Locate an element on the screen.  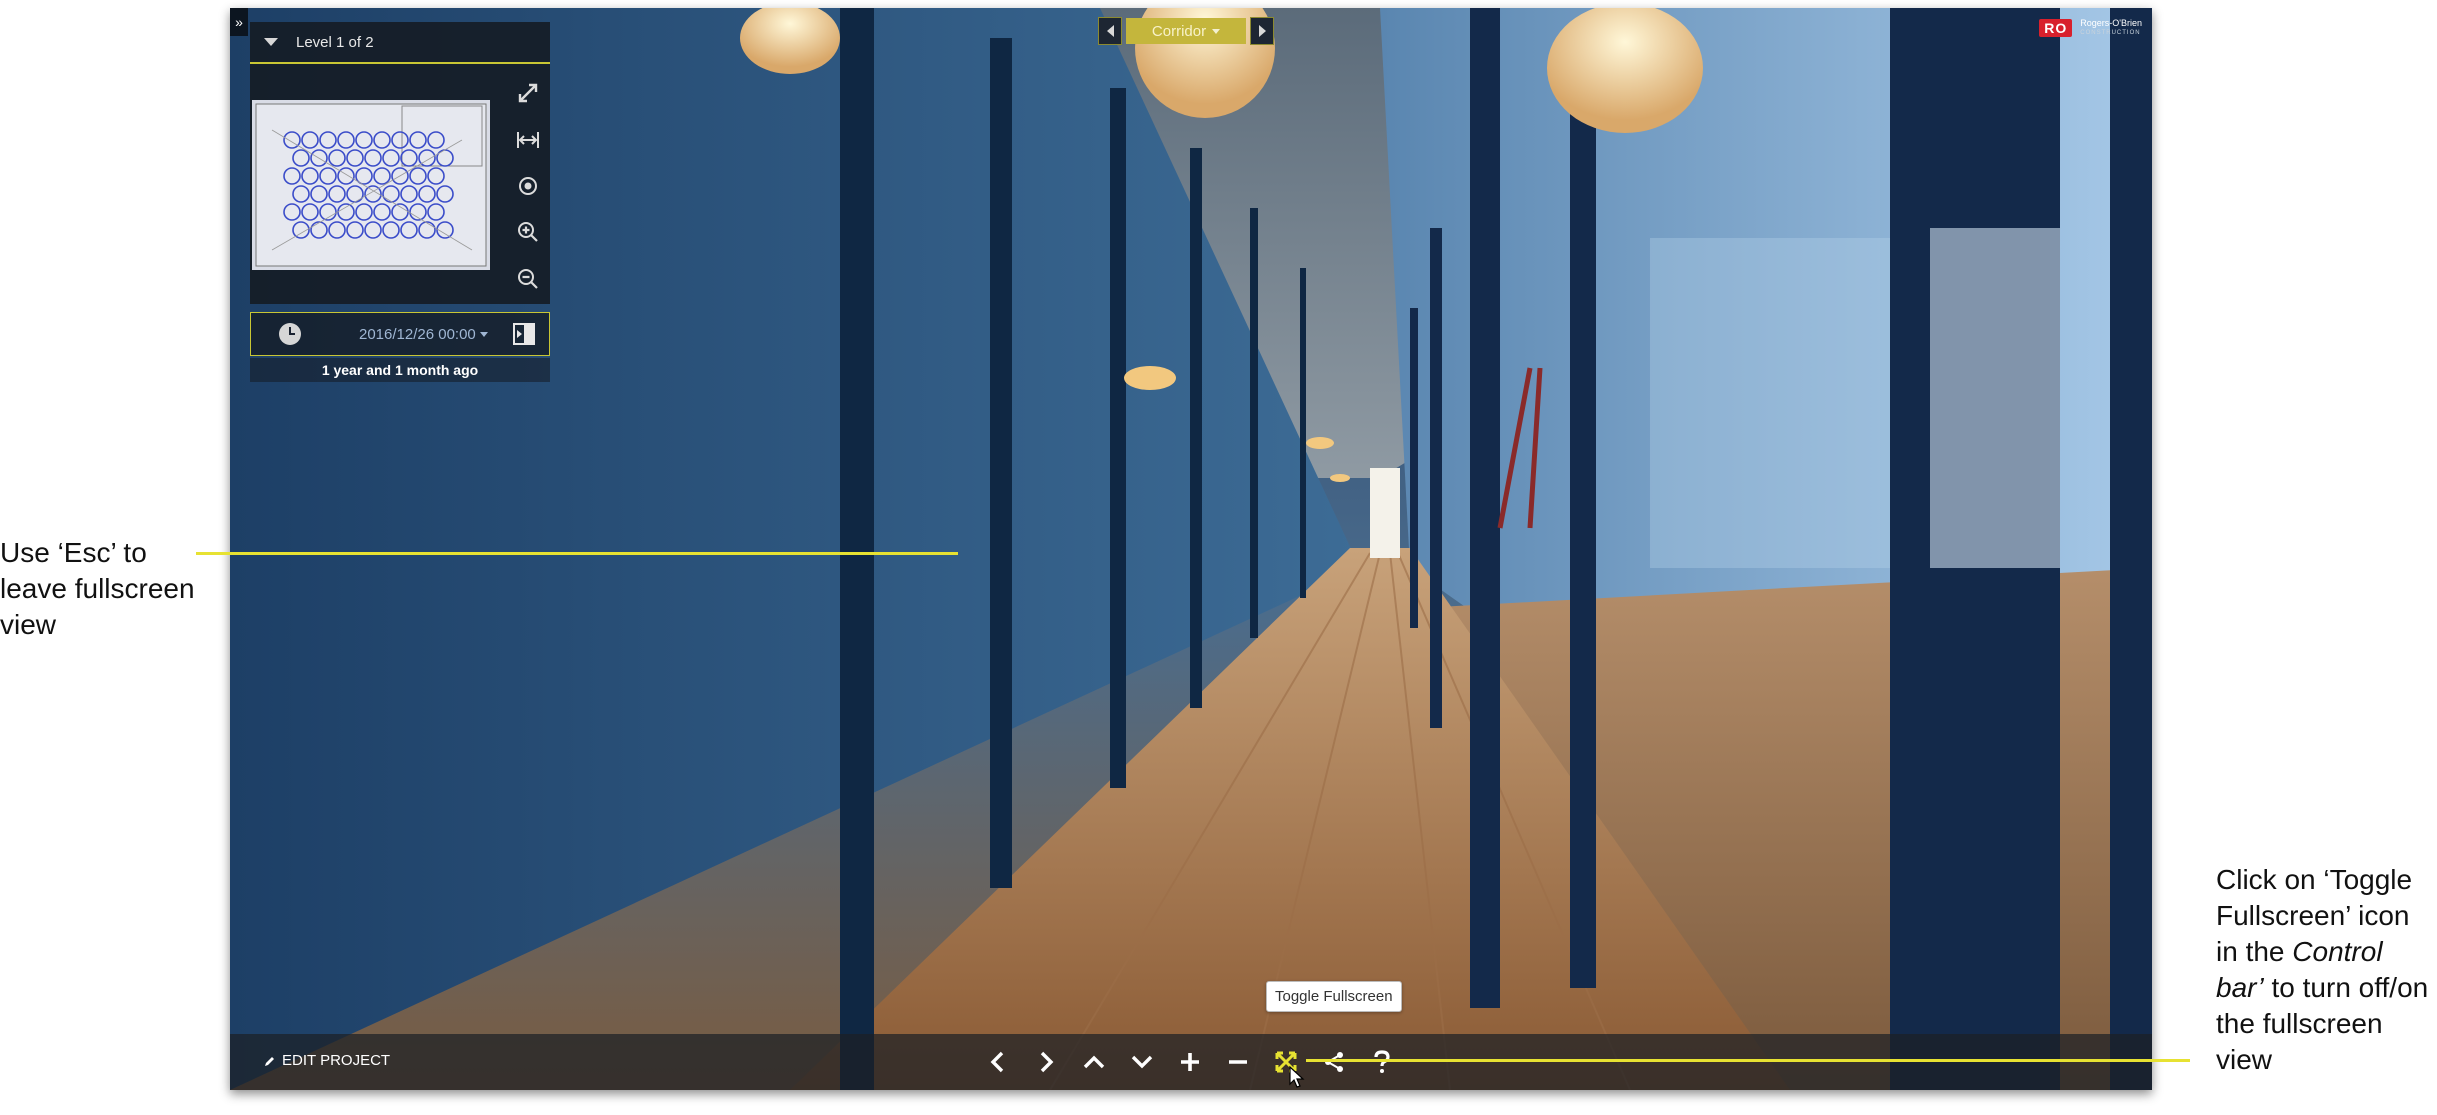
help-icon is located at coordinates (1382, 1062).